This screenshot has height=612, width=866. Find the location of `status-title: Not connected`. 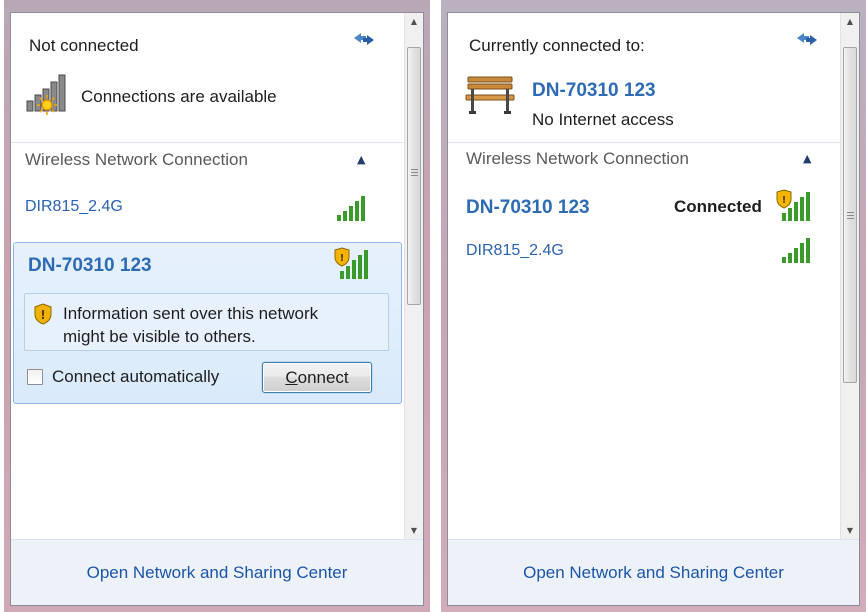

status-title: Not connected is located at coordinates (84, 45).